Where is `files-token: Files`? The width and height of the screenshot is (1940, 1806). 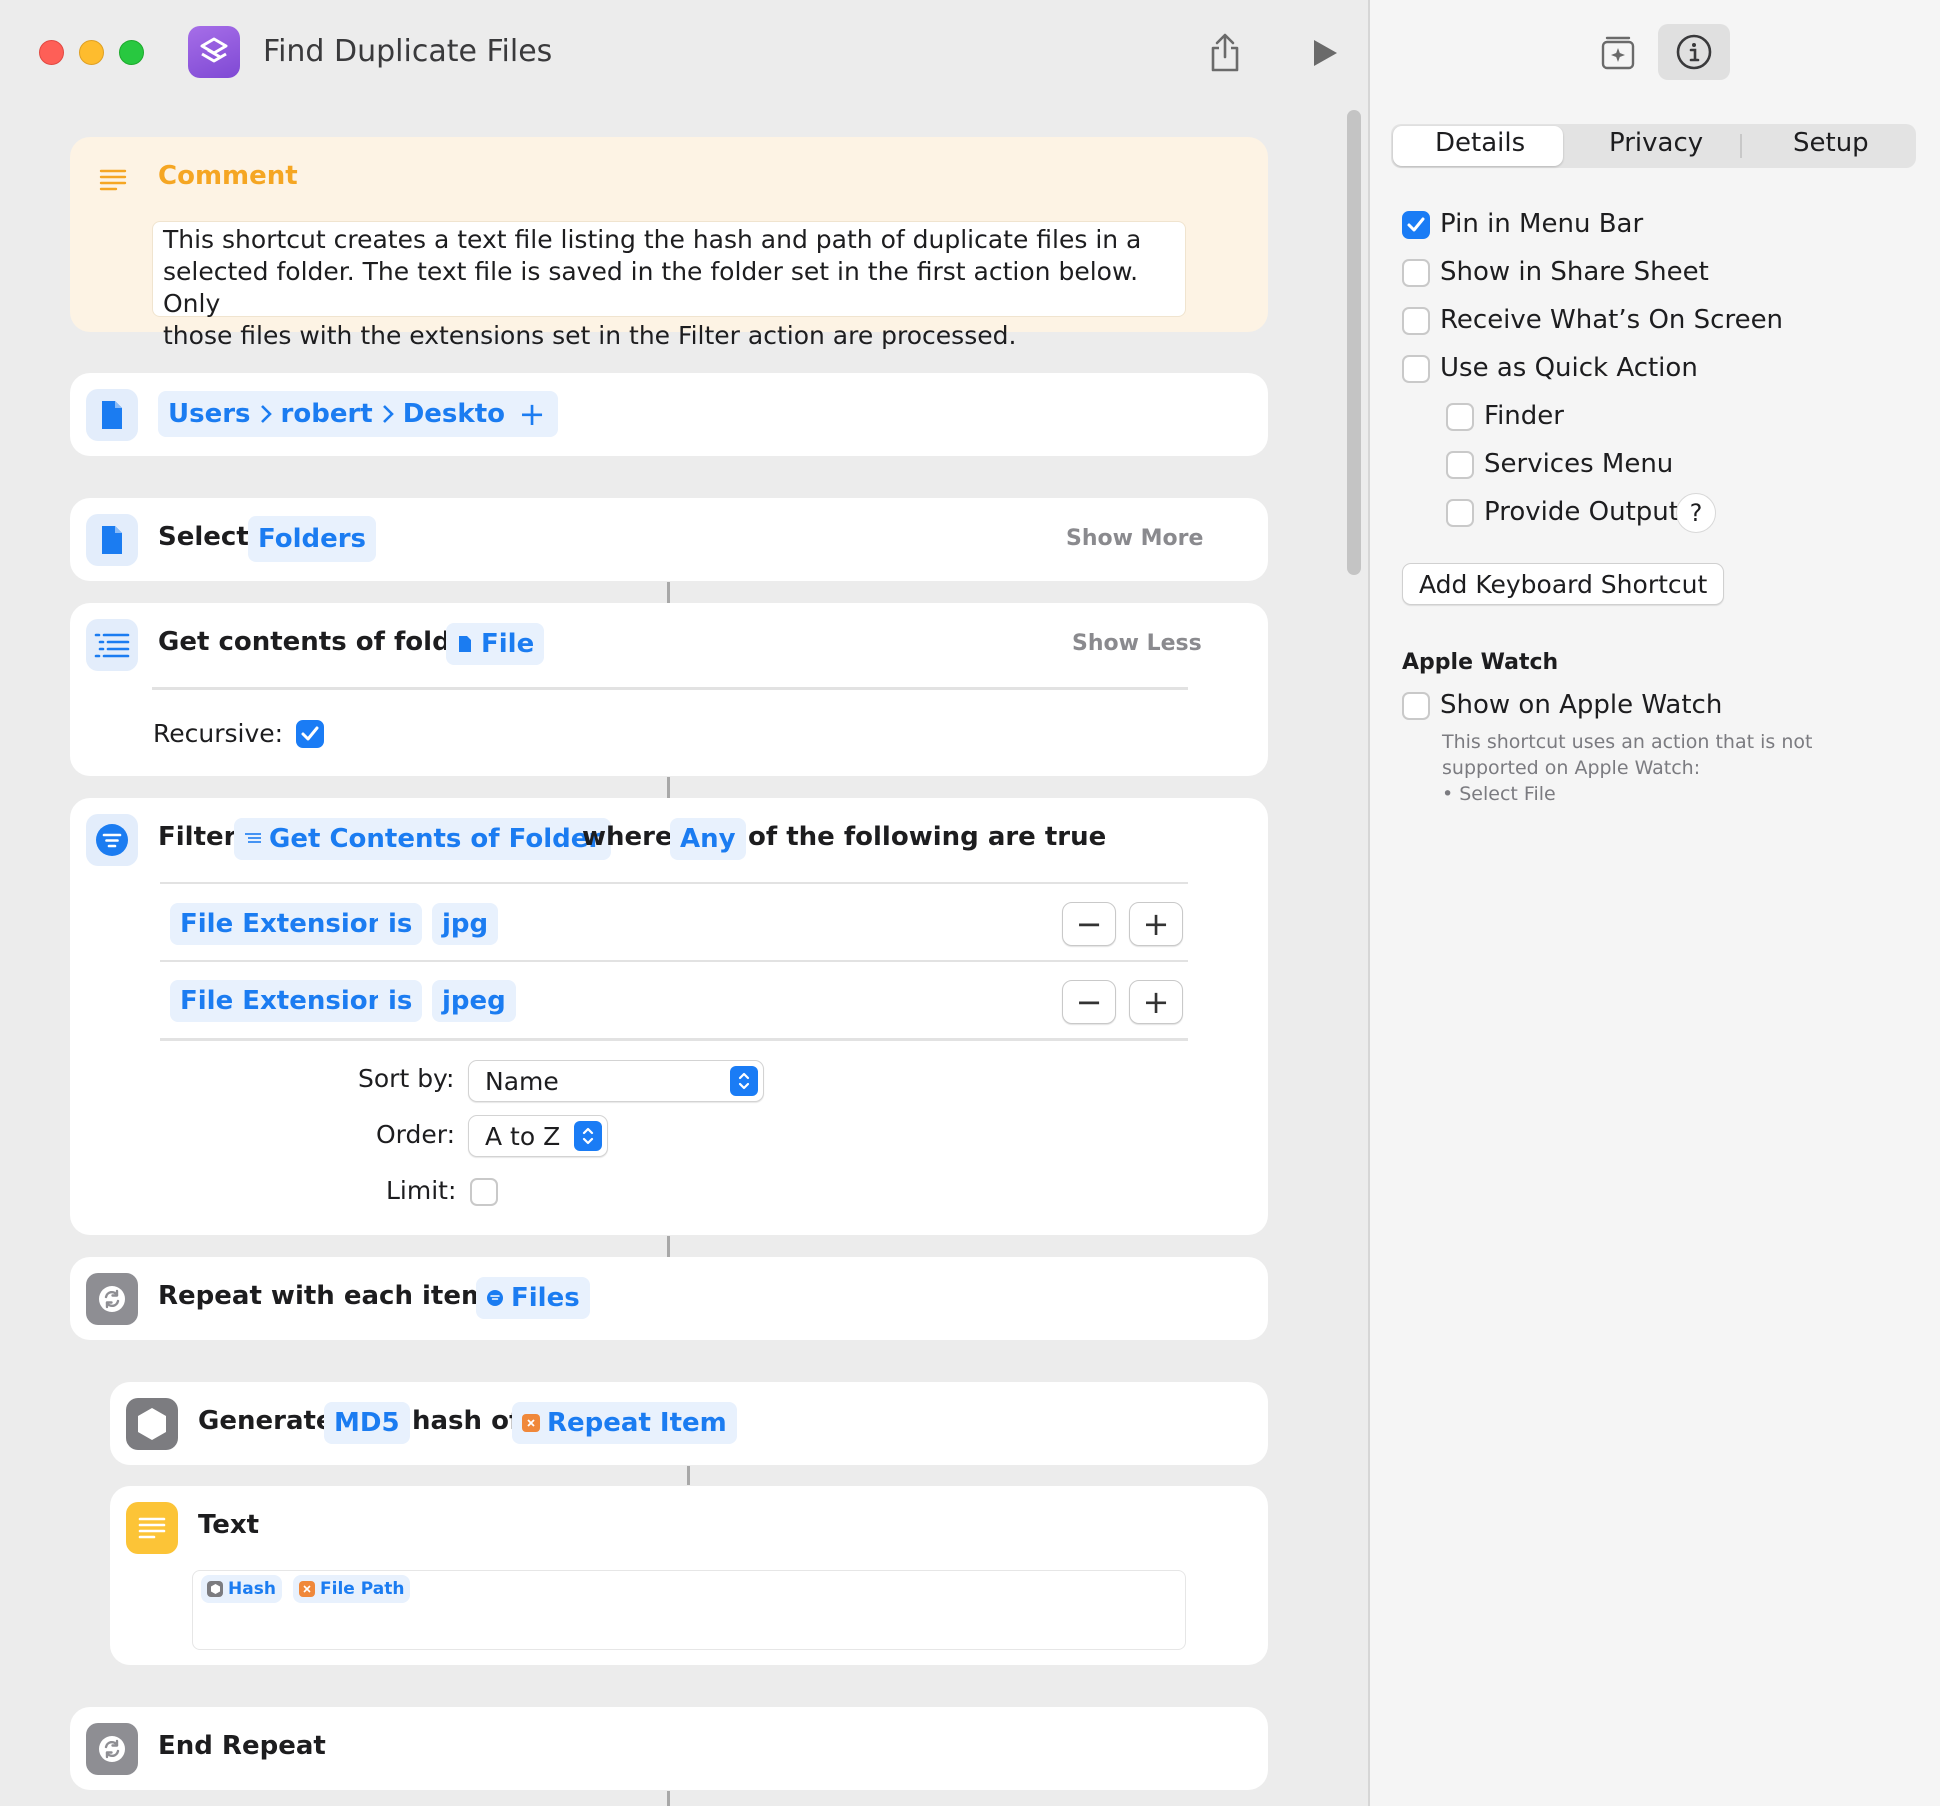
files-token: Files is located at coordinates (533, 1298).